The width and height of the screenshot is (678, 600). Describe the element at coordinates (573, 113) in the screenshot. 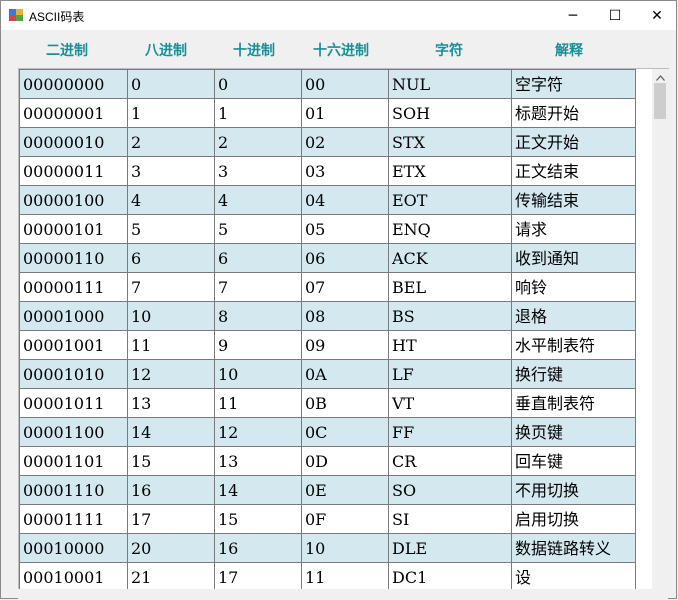

I see `desc-cell: 标题开始` at that location.